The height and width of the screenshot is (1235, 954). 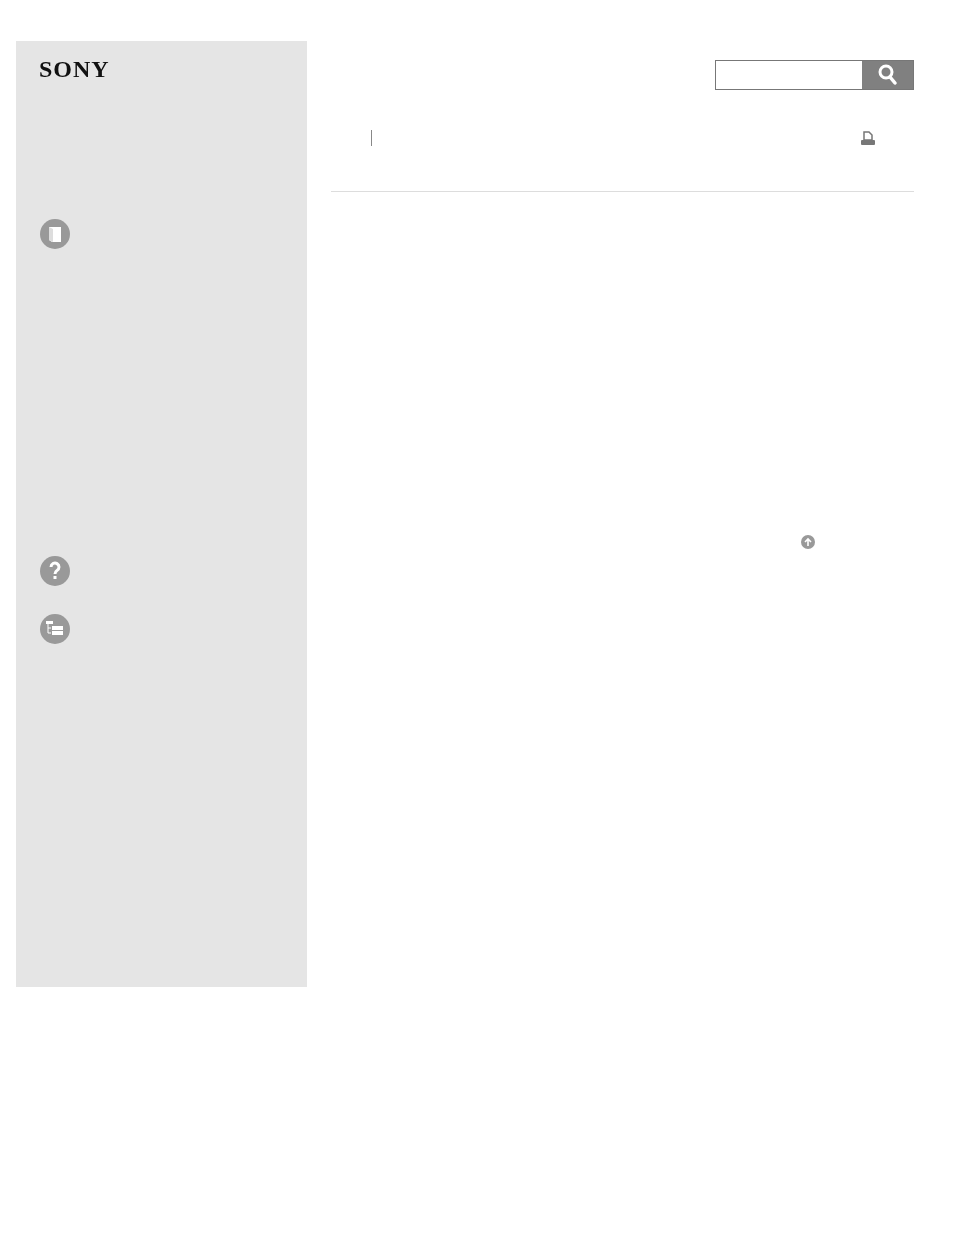 I want to click on search-icon, so click(x=887, y=75).